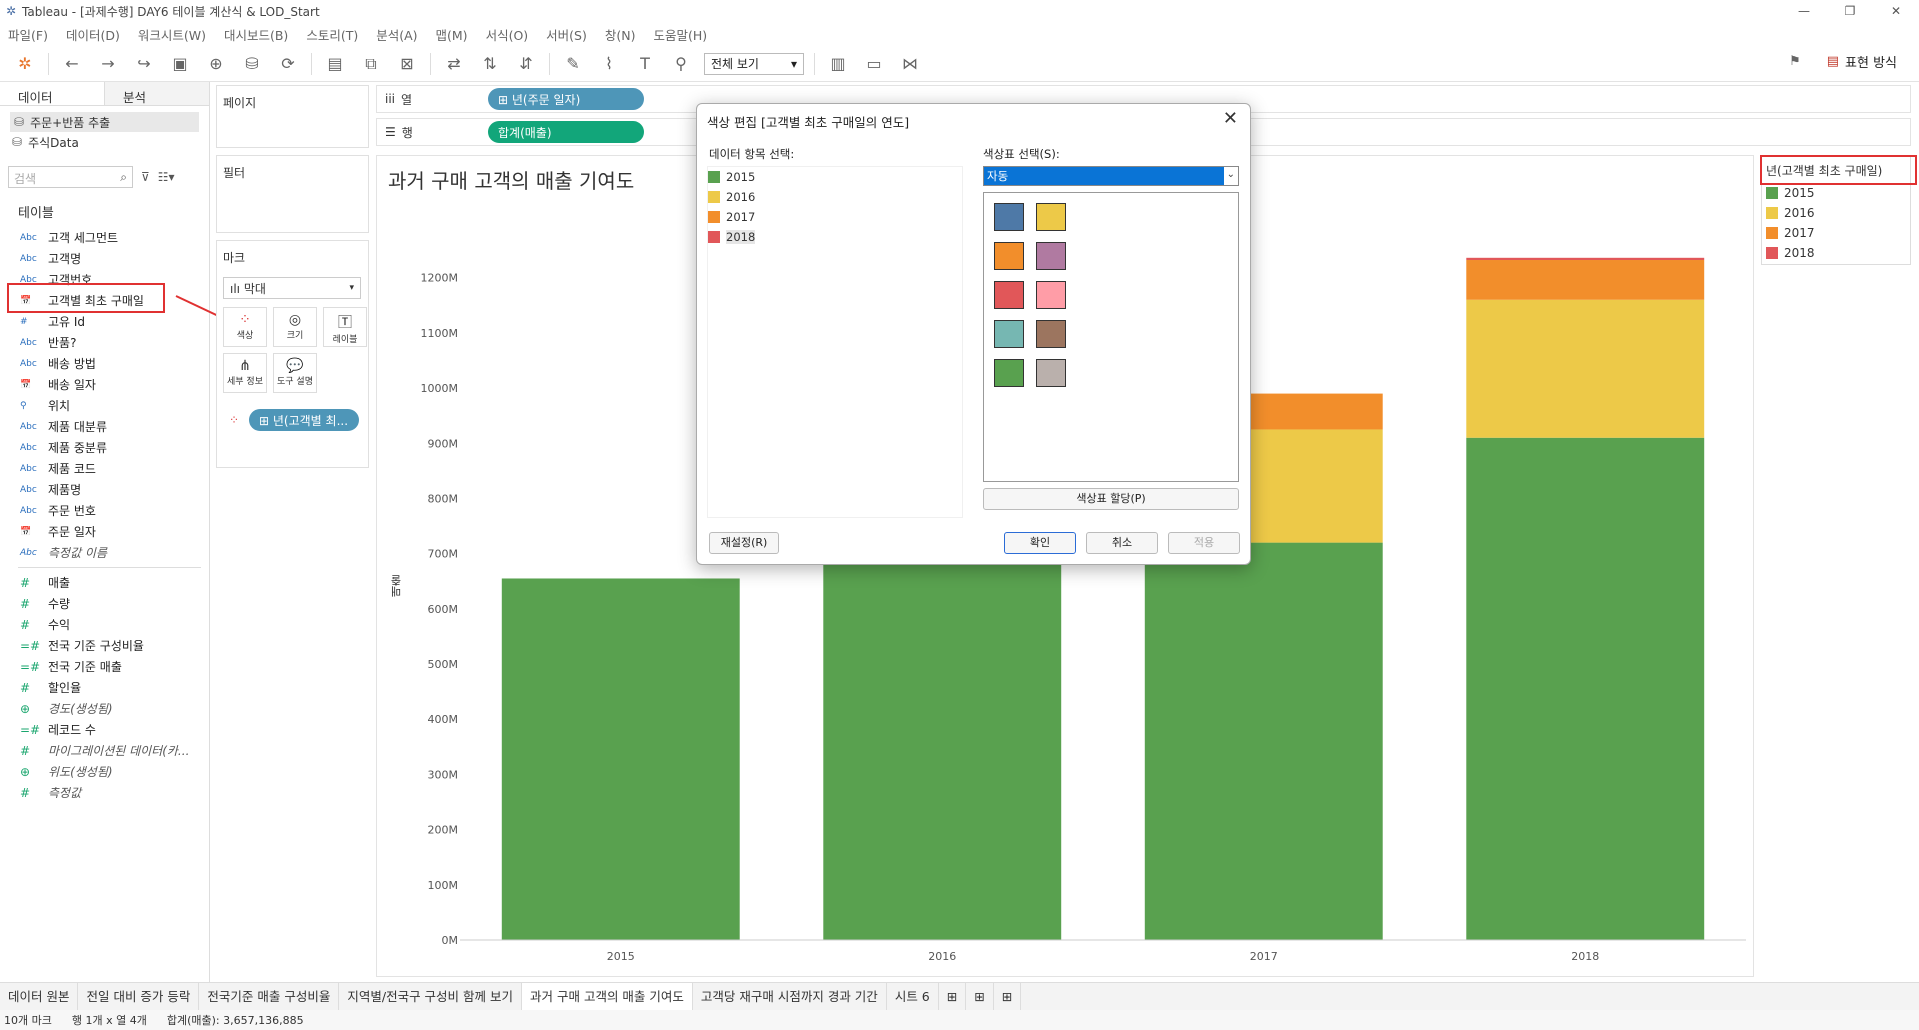 The height and width of the screenshot is (1030, 1919). What do you see at coordinates (680, 34) in the screenshot?
I see `menu-item: 도움말(H)` at bounding box center [680, 34].